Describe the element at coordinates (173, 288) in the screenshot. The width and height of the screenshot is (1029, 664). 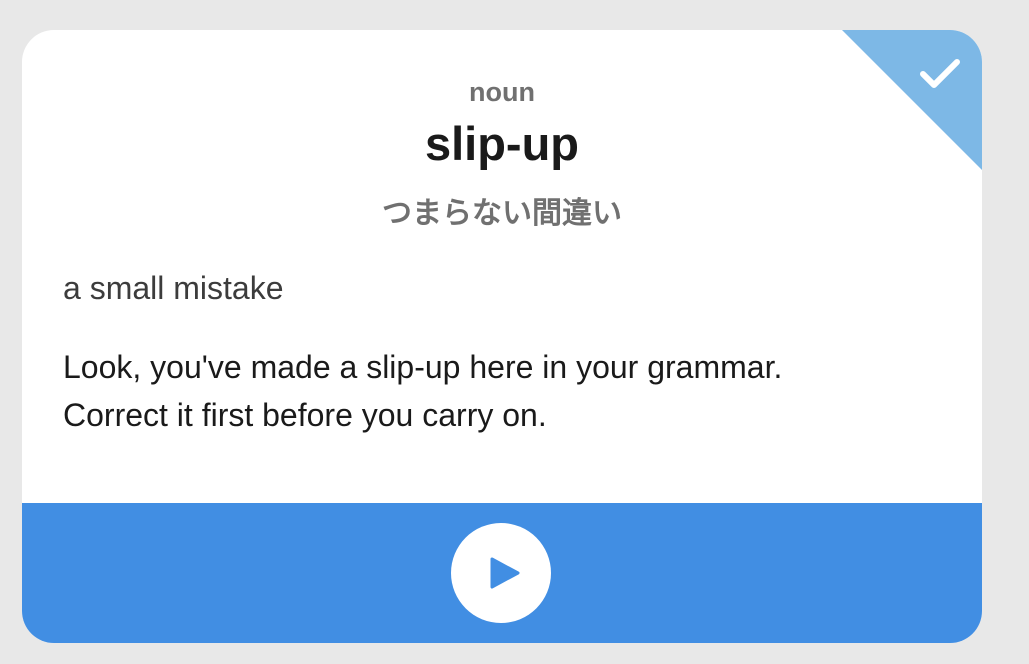
I see `definition: a small mistake` at that location.